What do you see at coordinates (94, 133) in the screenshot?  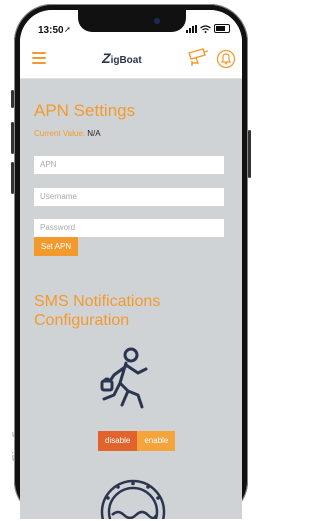 I see `current-value-text: N/A` at bounding box center [94, 133].